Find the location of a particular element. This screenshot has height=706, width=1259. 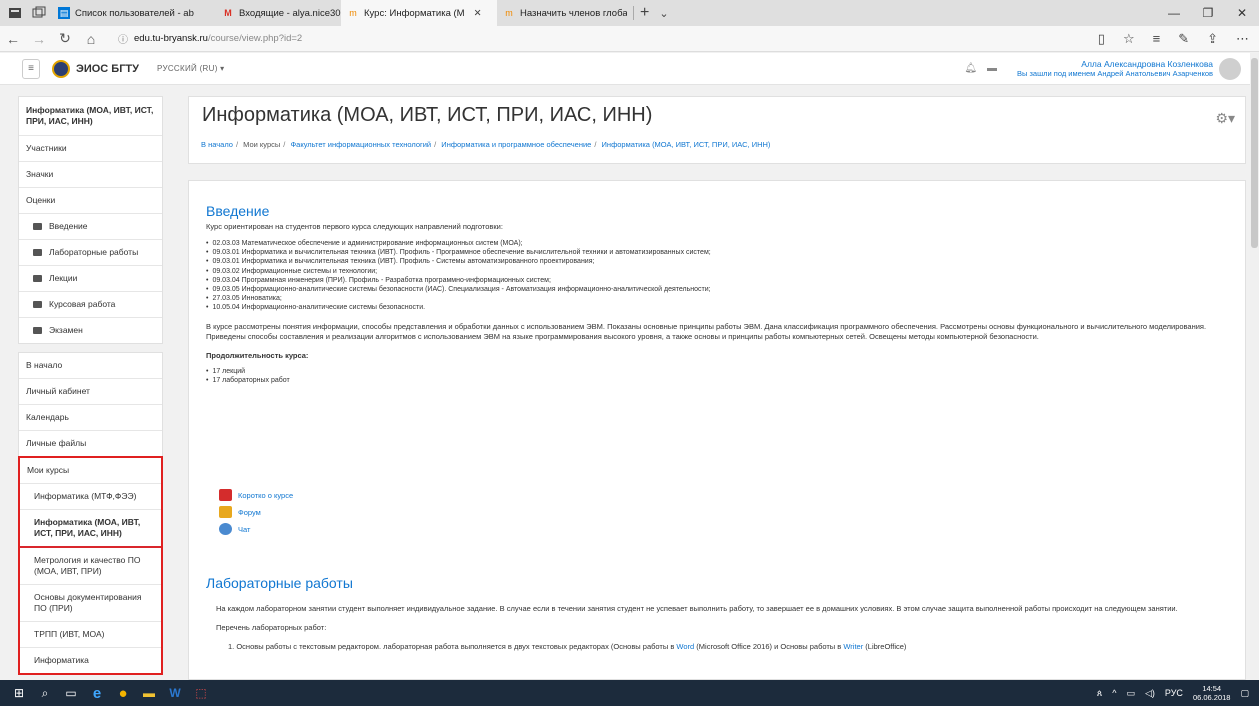

home-icon: ⌂ is located at coordinates (91, 39).